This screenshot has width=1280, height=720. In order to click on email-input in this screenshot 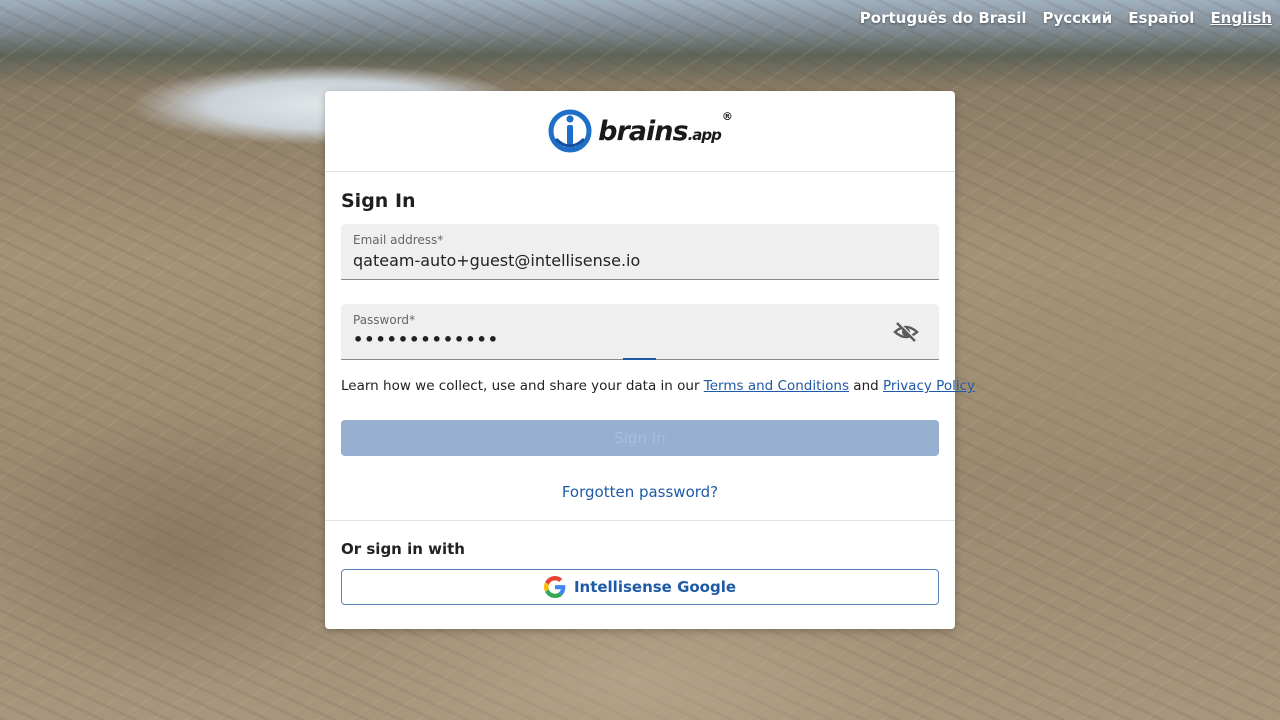, I will do `click(613, 260)`.